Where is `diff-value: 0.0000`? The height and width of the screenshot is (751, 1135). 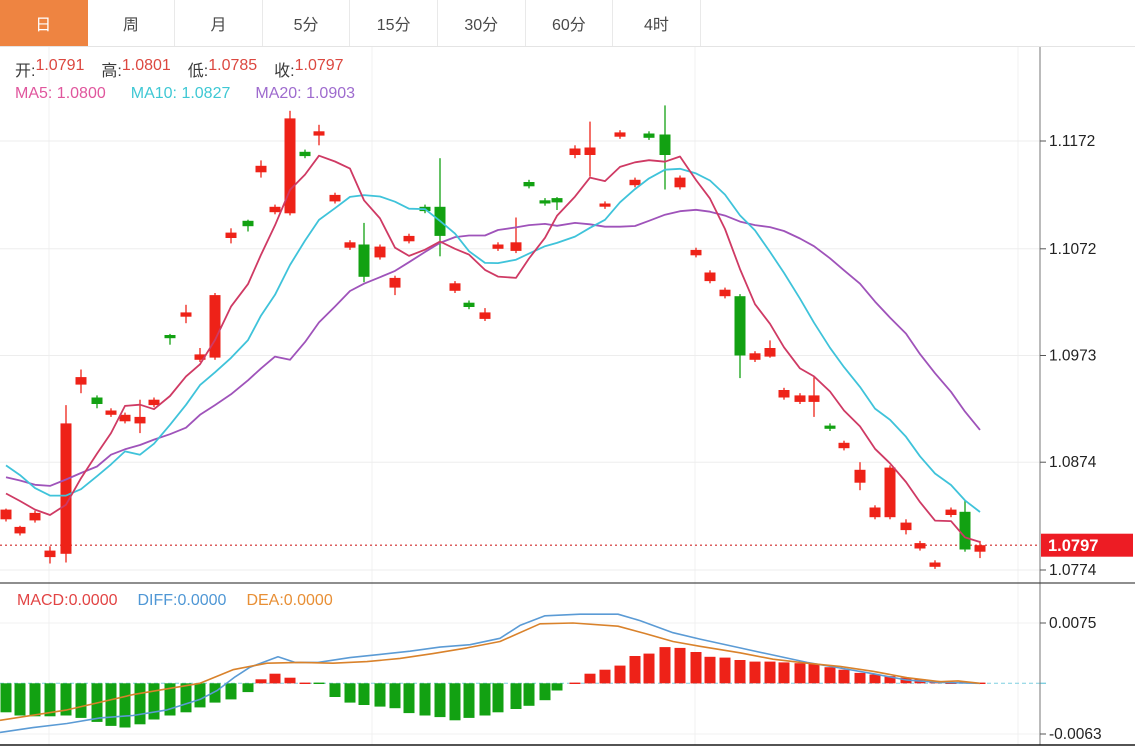 diff-value: 0.0000 is located at coordinates (202, 600).